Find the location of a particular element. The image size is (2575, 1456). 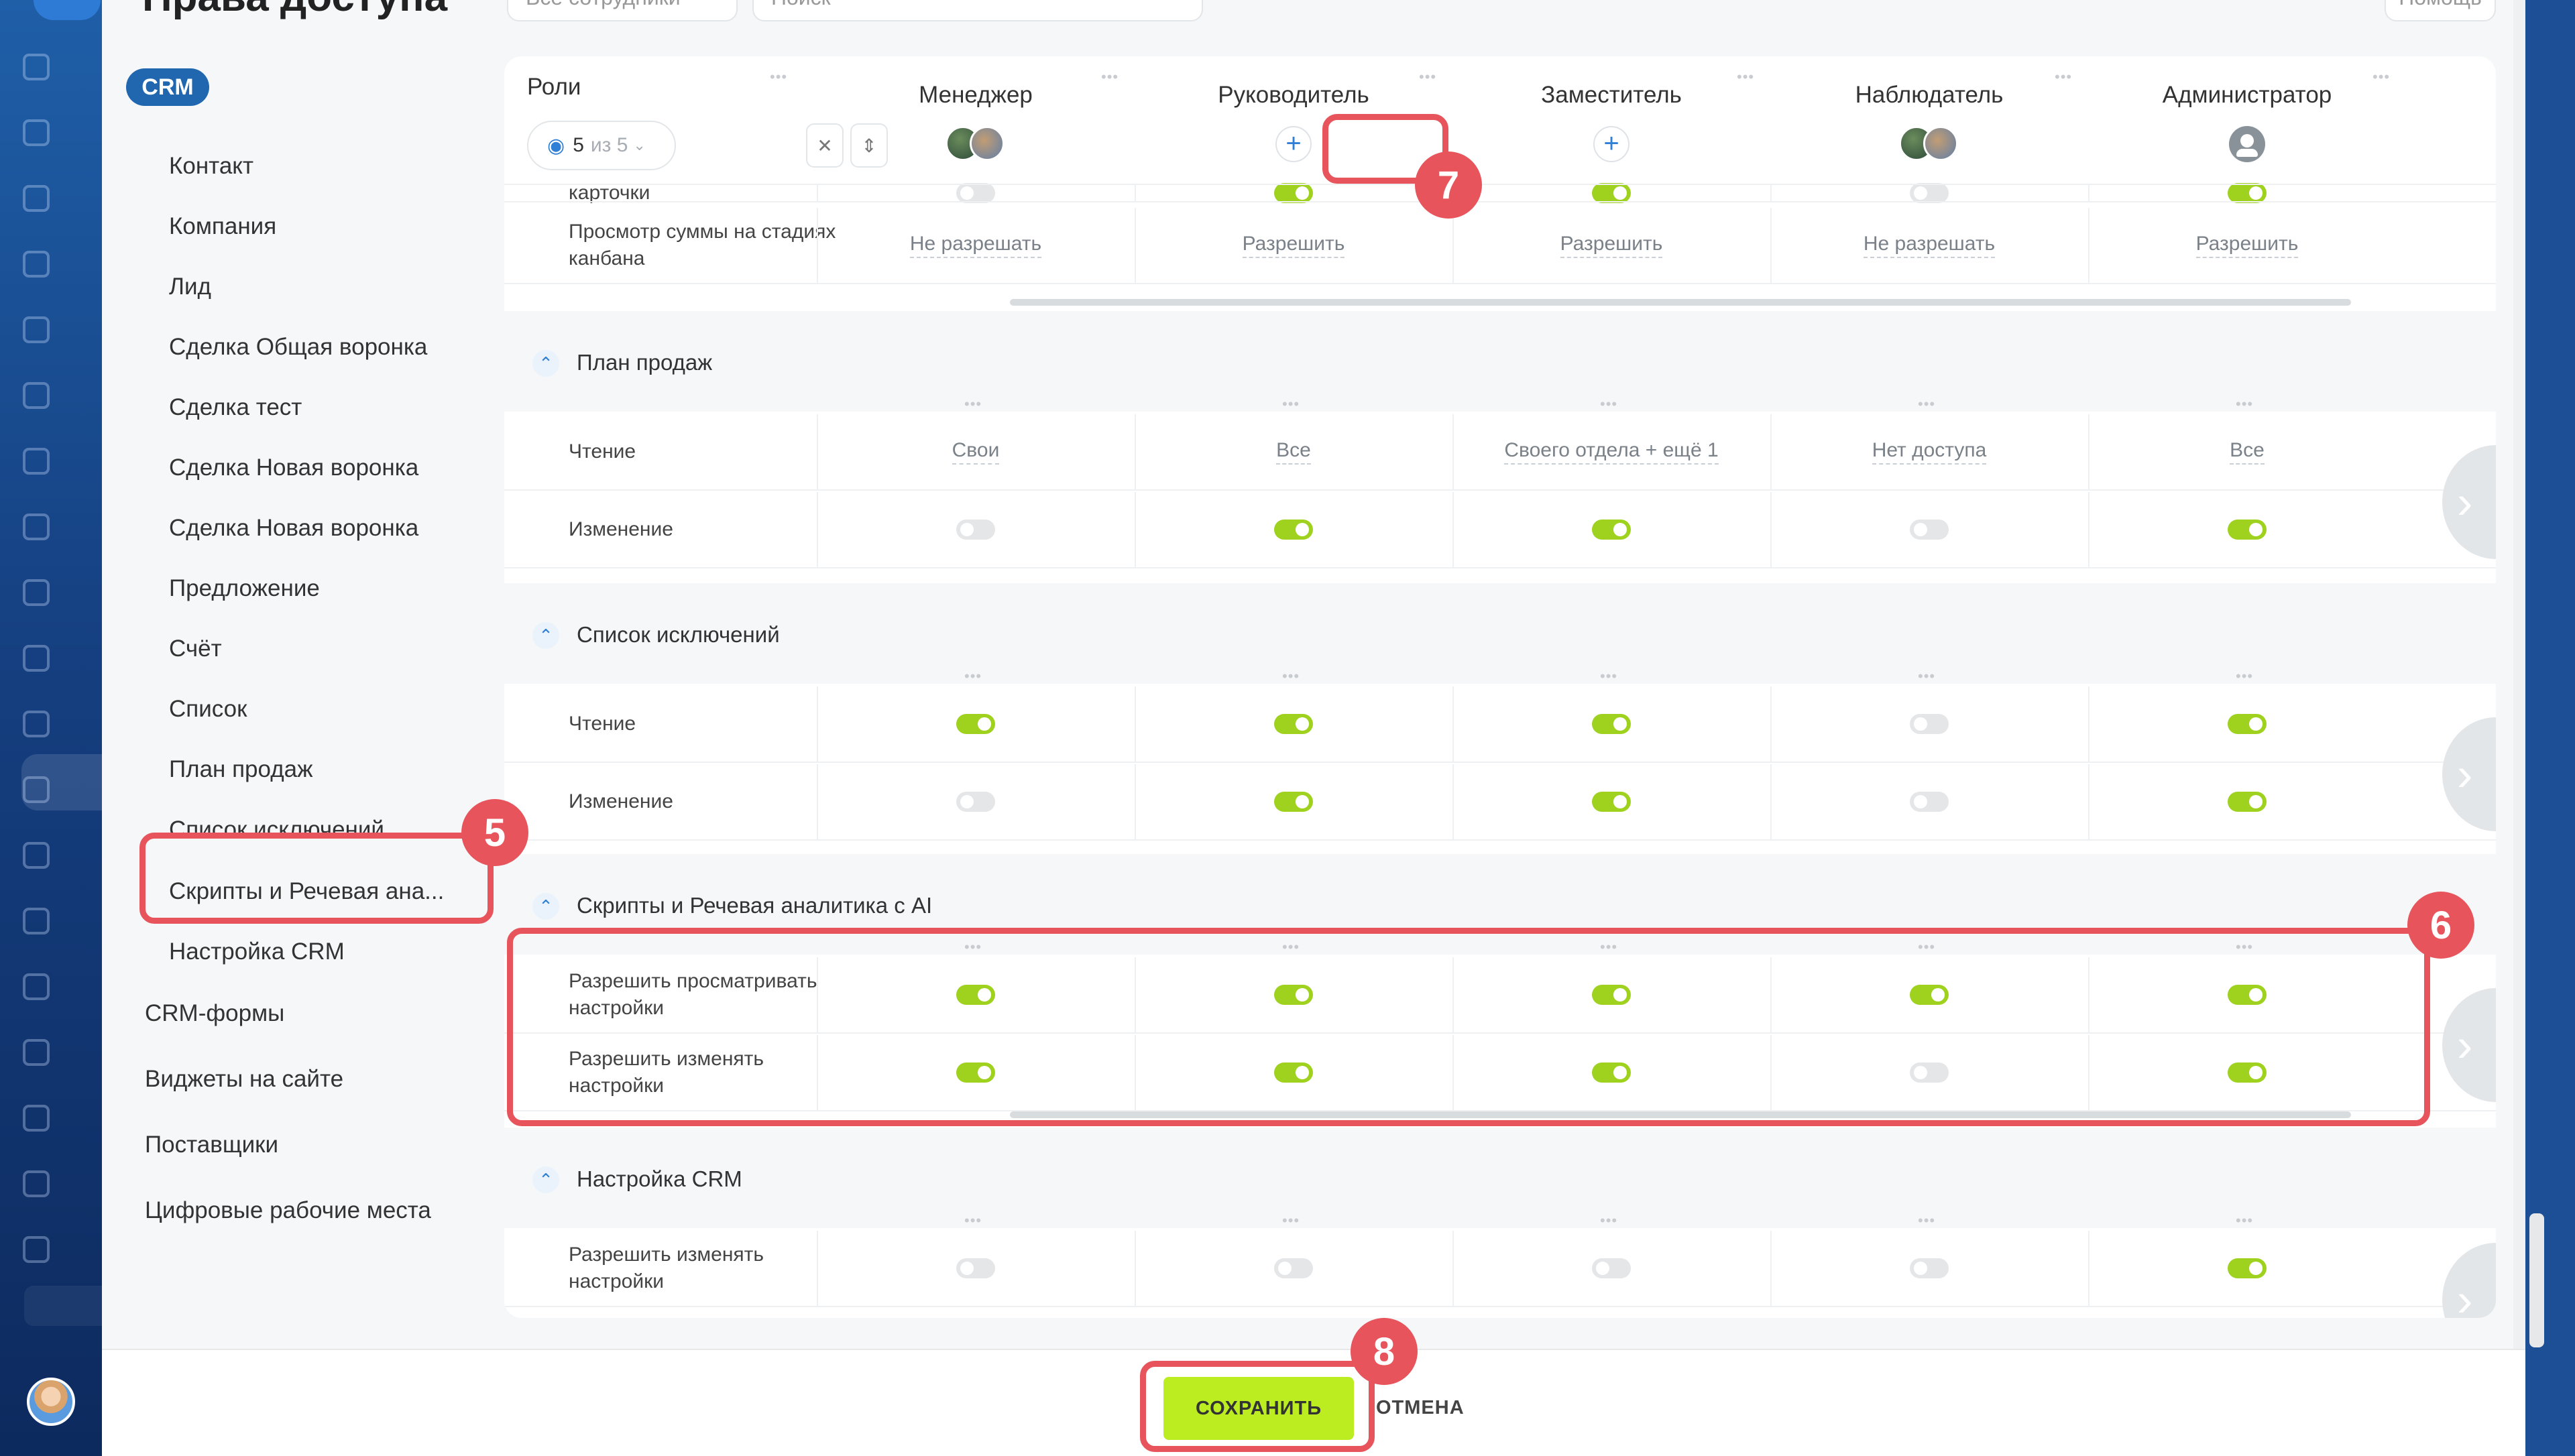

permission-cell: Разрешить is located at coordinates (2247, 245).